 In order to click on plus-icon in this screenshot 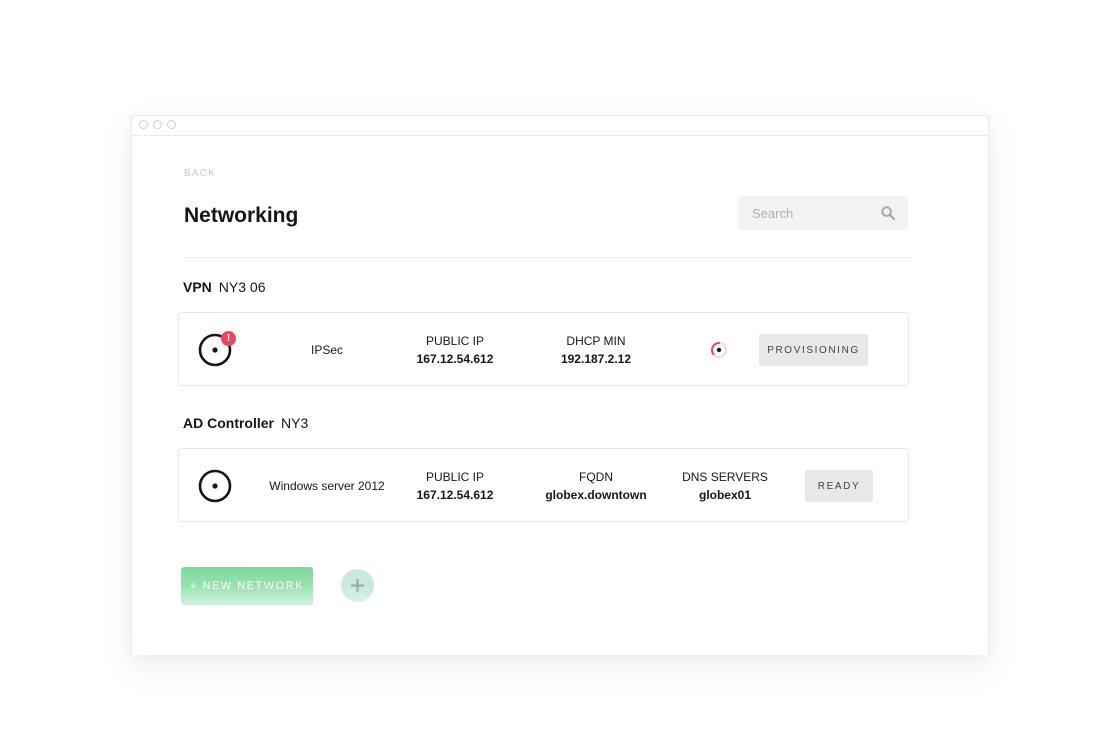, I will do `click(357, 585)`.